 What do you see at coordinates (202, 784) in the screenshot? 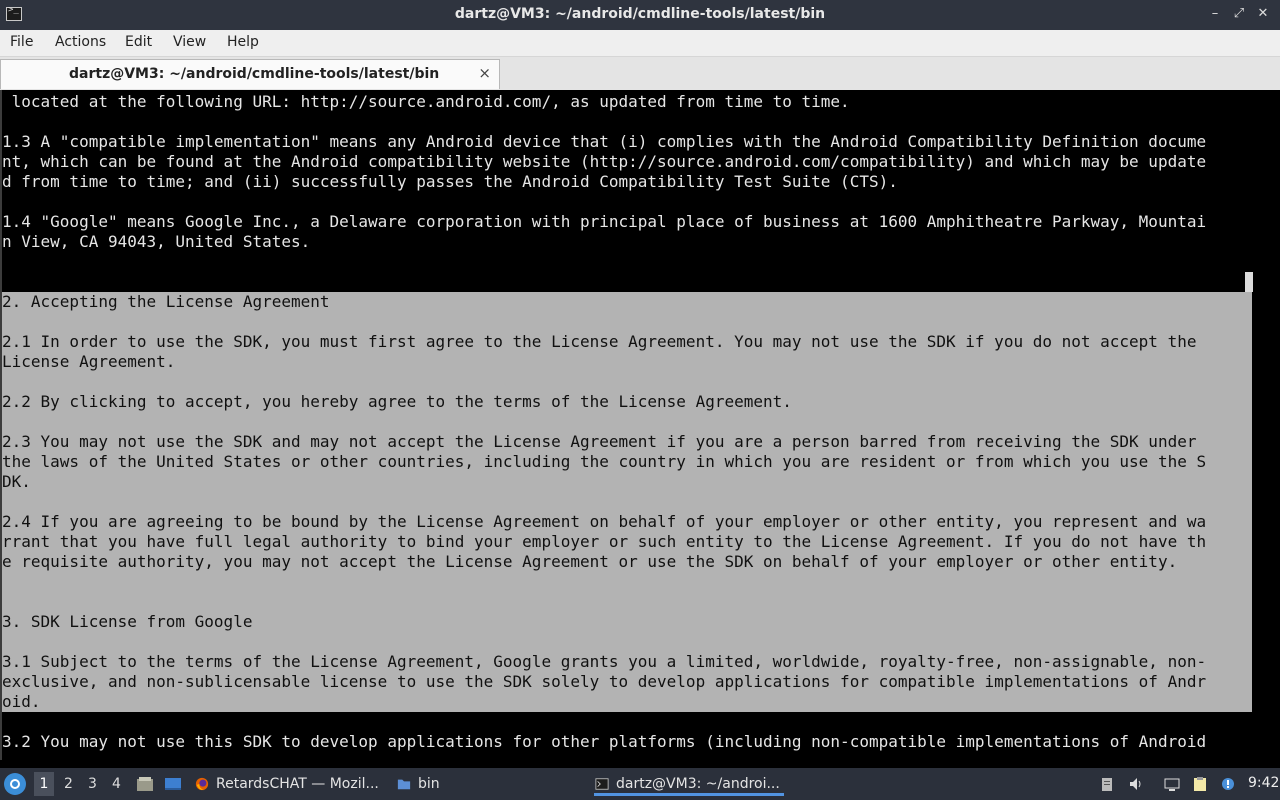
I see `firefox-icon` at bounding box center [202, 784].